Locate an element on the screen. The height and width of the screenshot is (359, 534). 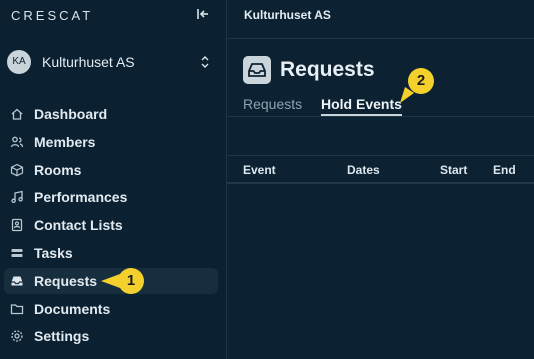
column-header-end: End is located at coordinates (504, 170).